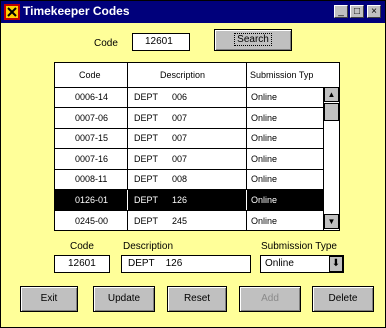 This screenshot has width=386, height=328. What do you see at coordinates (341, 11) in the screenshot?
I see `minimize-button: _` at bounding box center [341, 11].